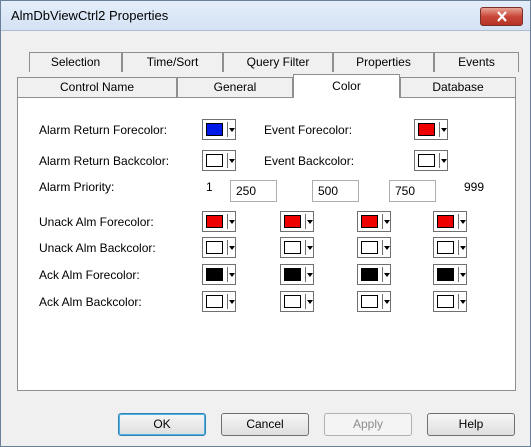 The height and width of the screenshot is (447, 531). I want to click on close-x-icon, so click(501, 16).